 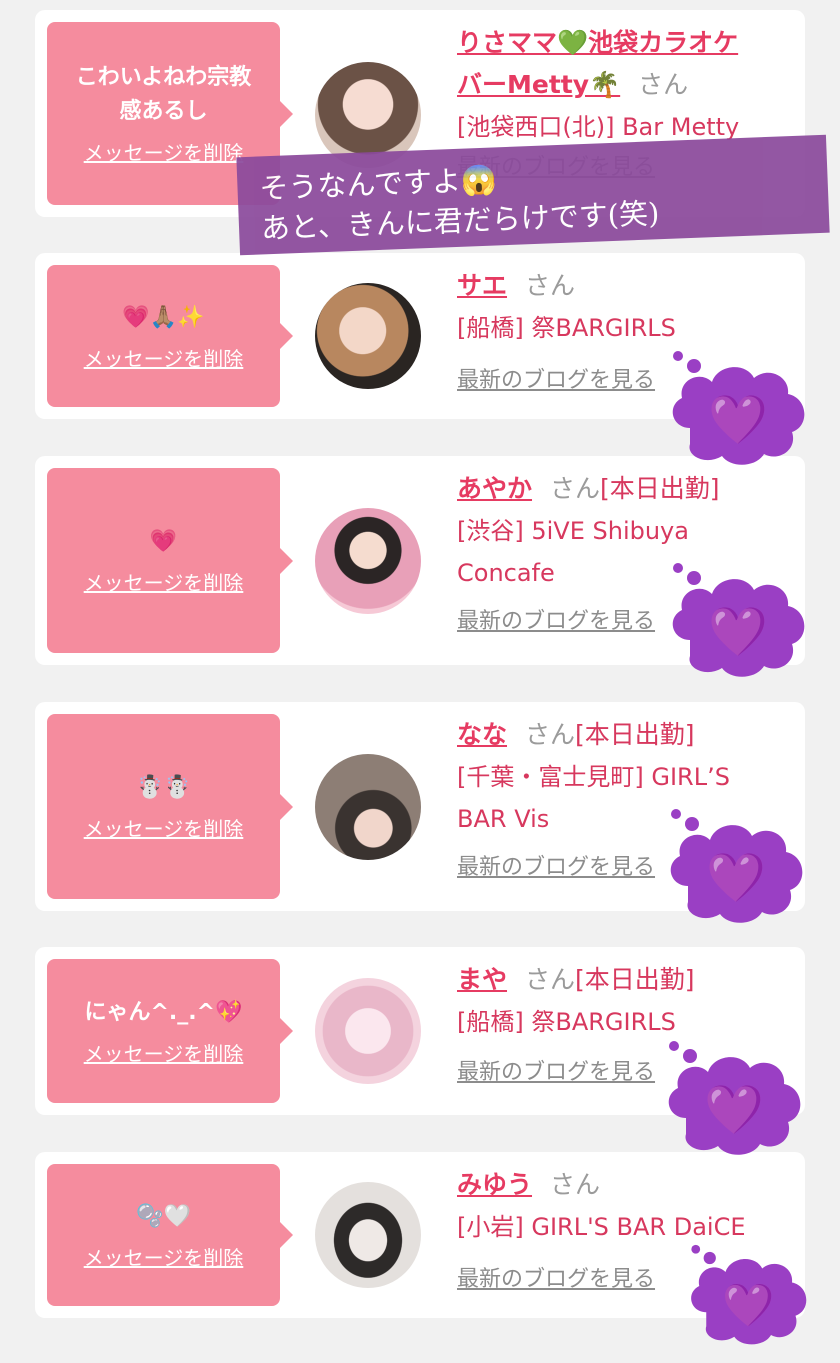 I want to click on profile-name-link: みゆう, so click(x=494, y=1184).